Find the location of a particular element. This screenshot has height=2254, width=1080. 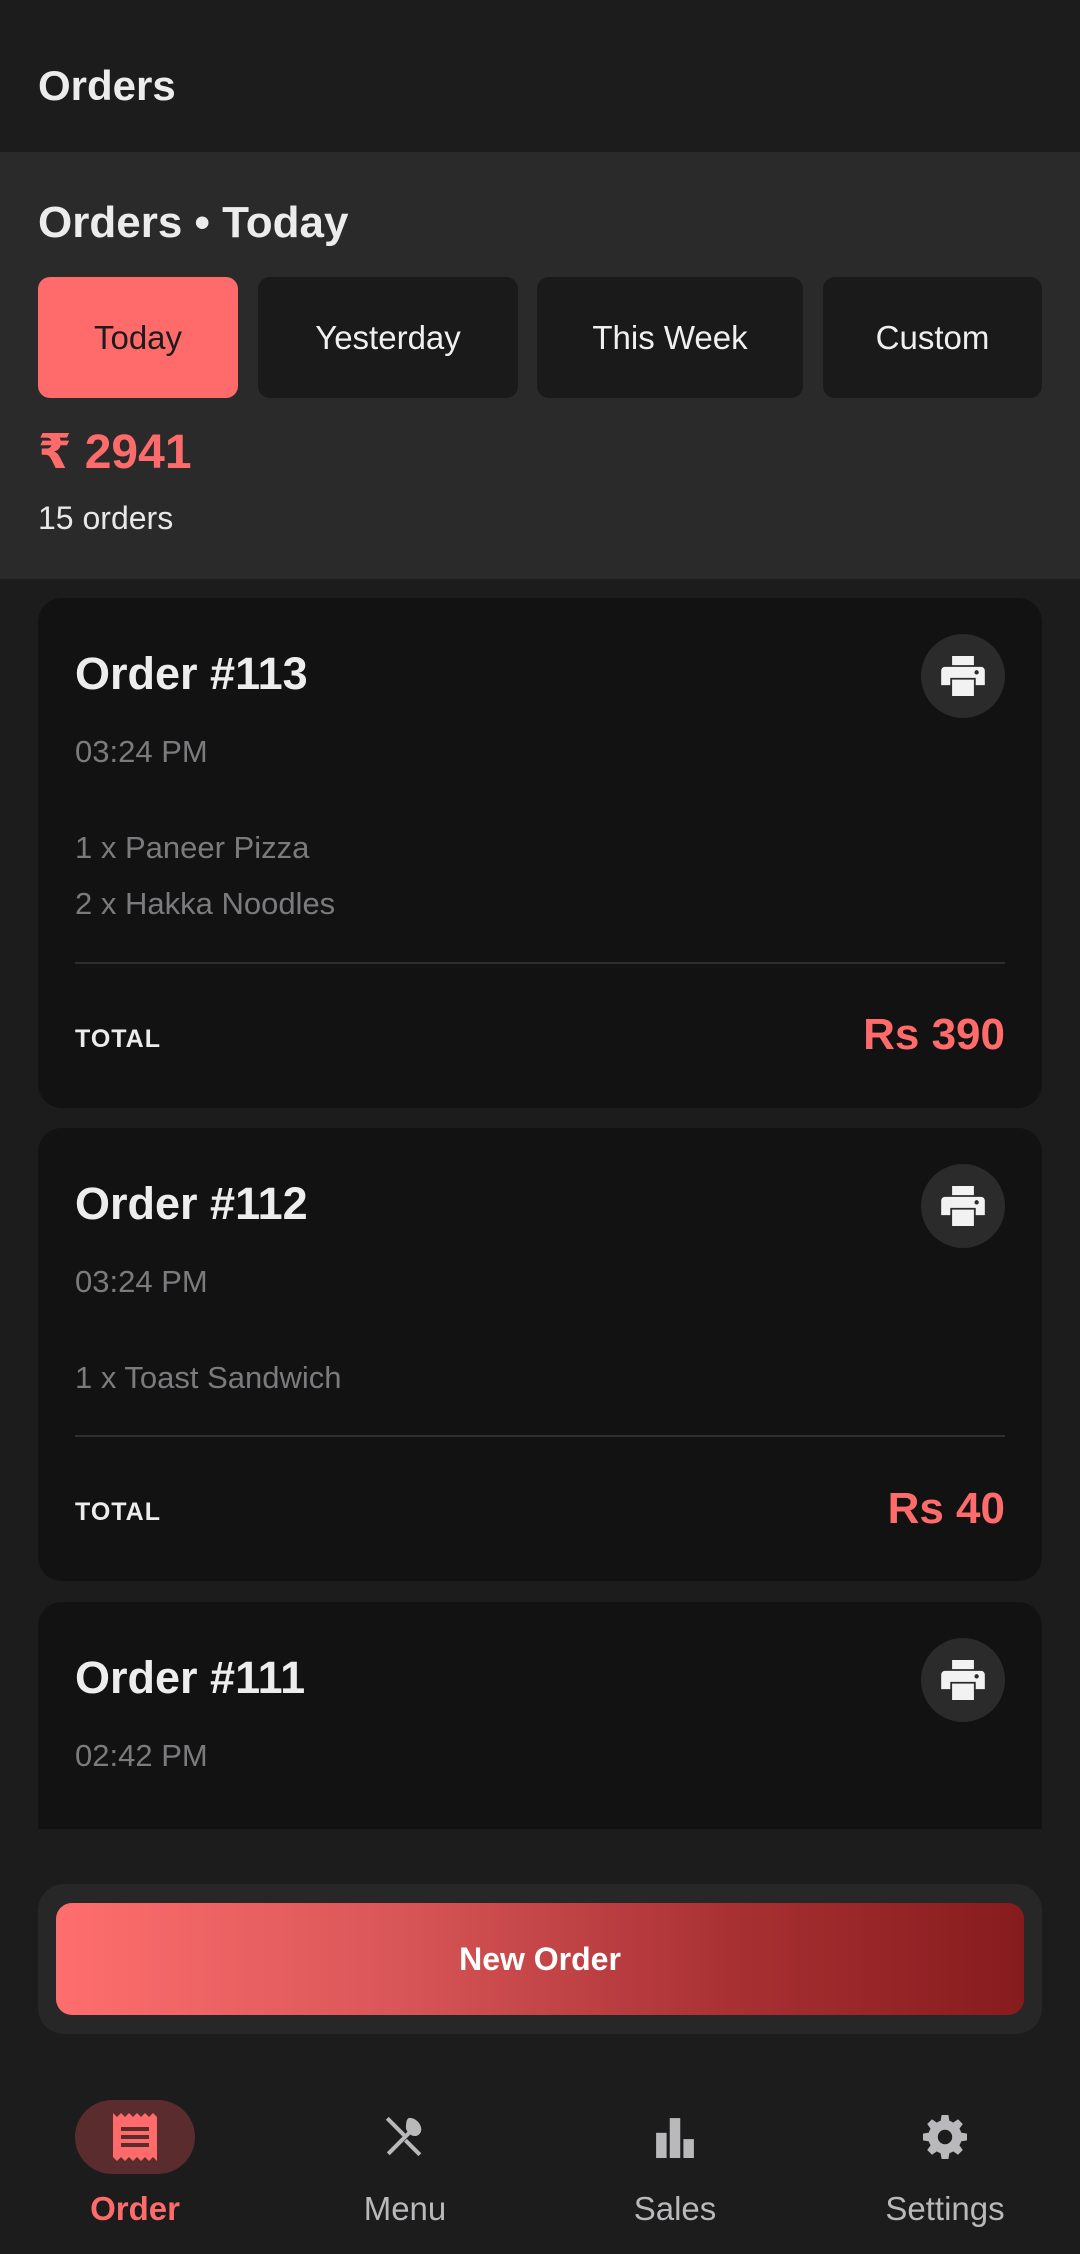

nav-item-sales: Sales is located at coordinates (675, 2160).